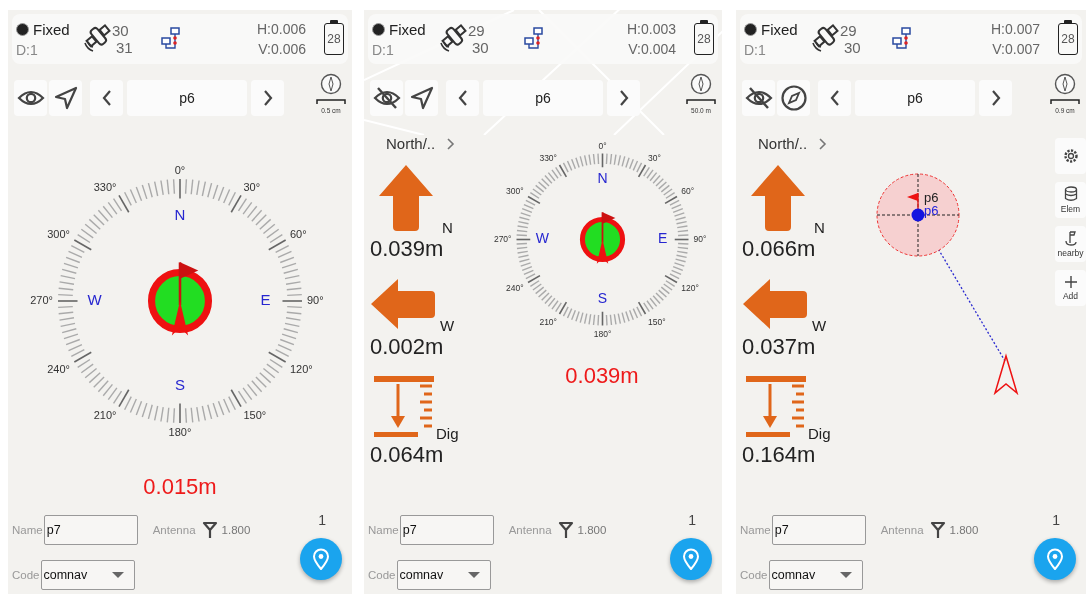  What do you see at coordinates (121, 30) in the screenshot?
I see `satellites-used-count: 30` at bounding box center [121, 30].